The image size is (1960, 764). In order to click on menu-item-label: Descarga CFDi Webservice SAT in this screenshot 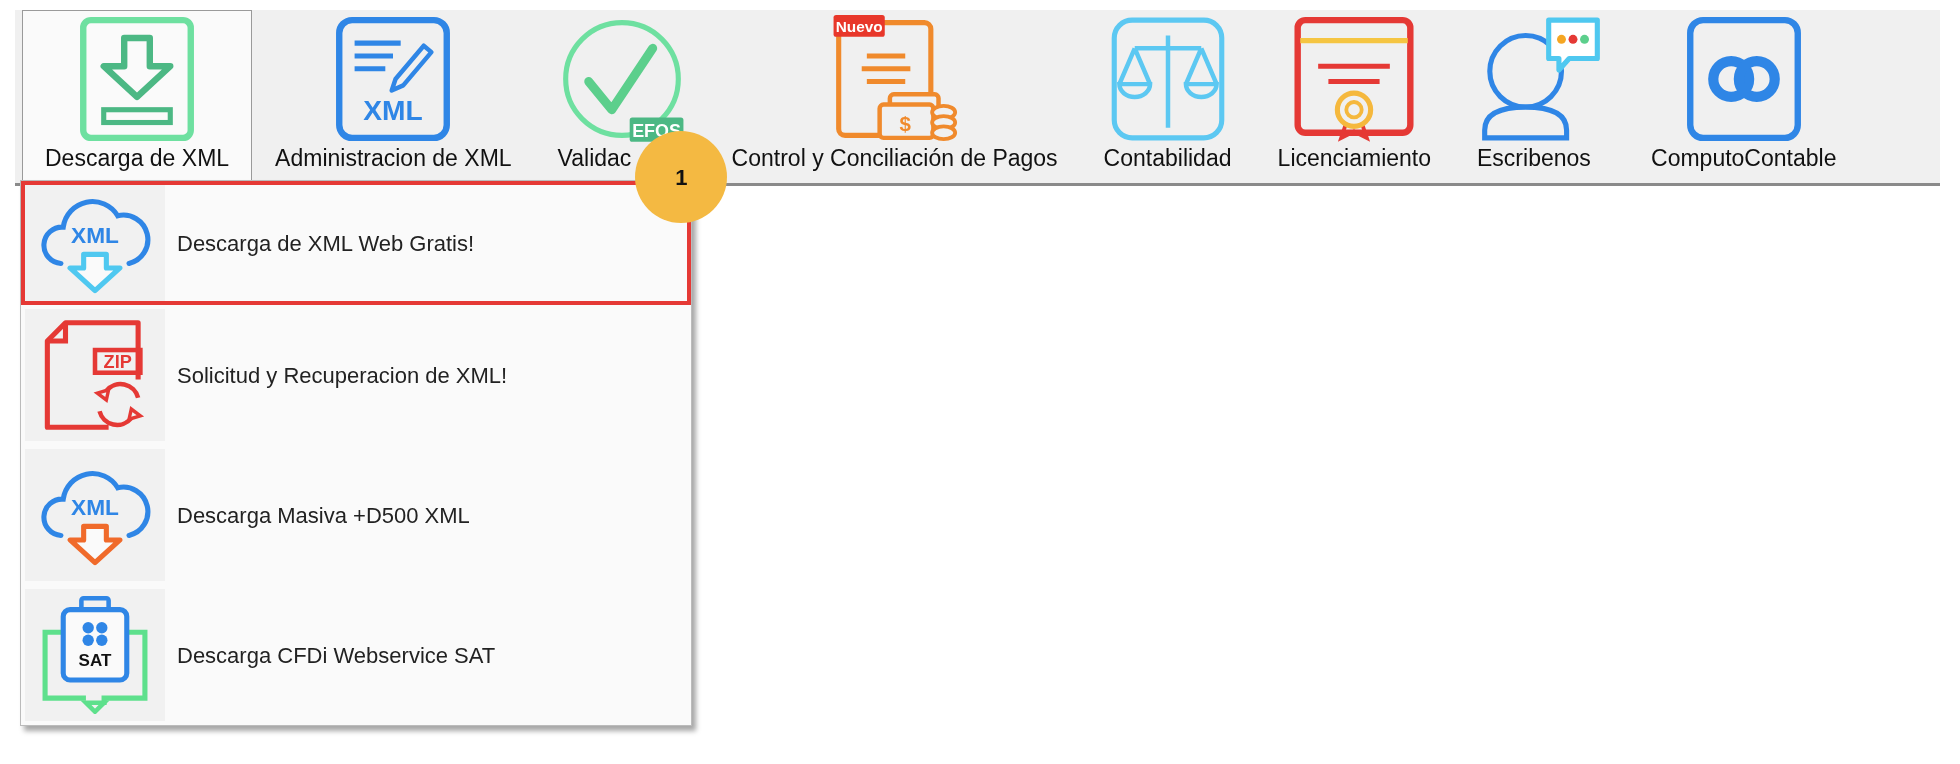, I will do `click(336, 655)`.